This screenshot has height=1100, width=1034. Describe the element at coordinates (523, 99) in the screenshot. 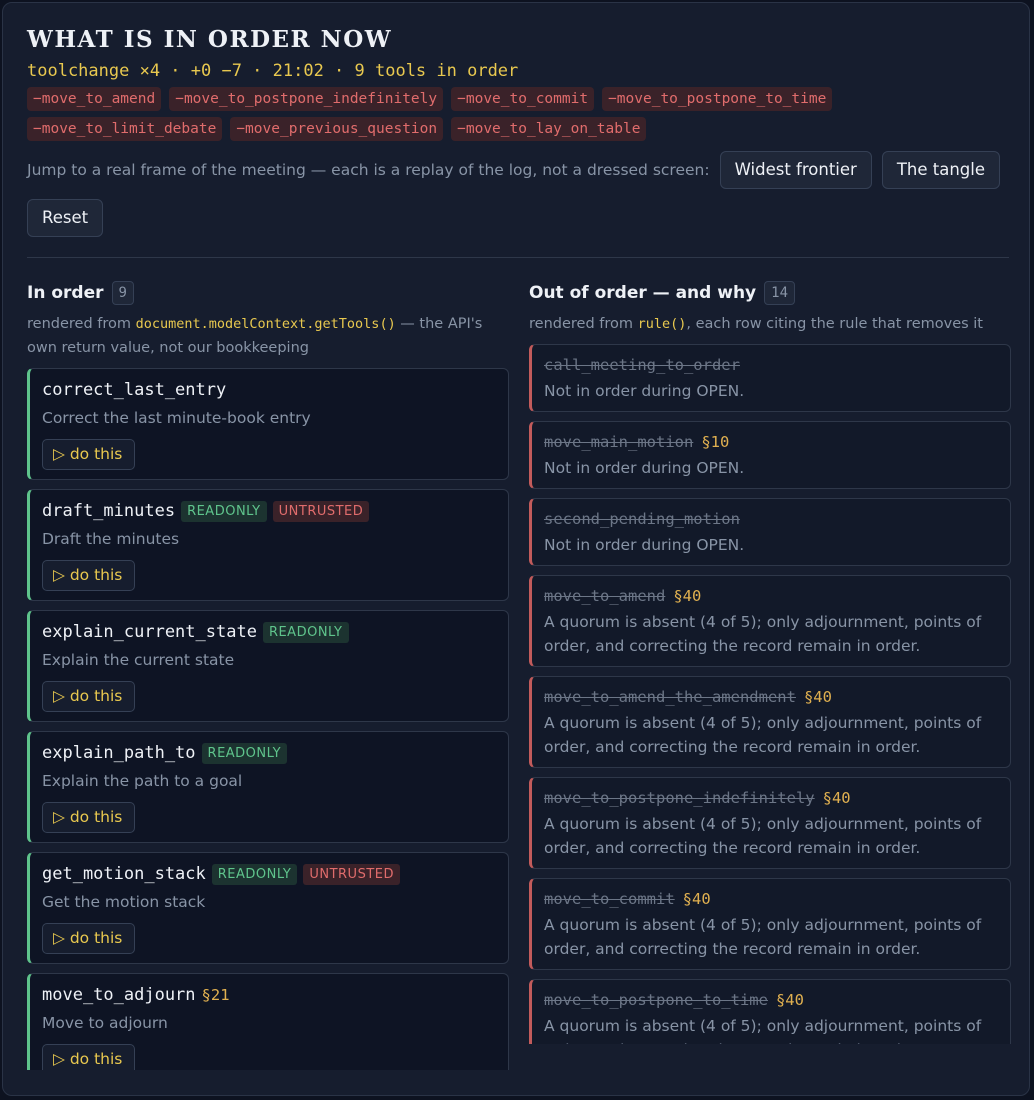

I see `removed-tool-chip: −move_to_commit` at that location.